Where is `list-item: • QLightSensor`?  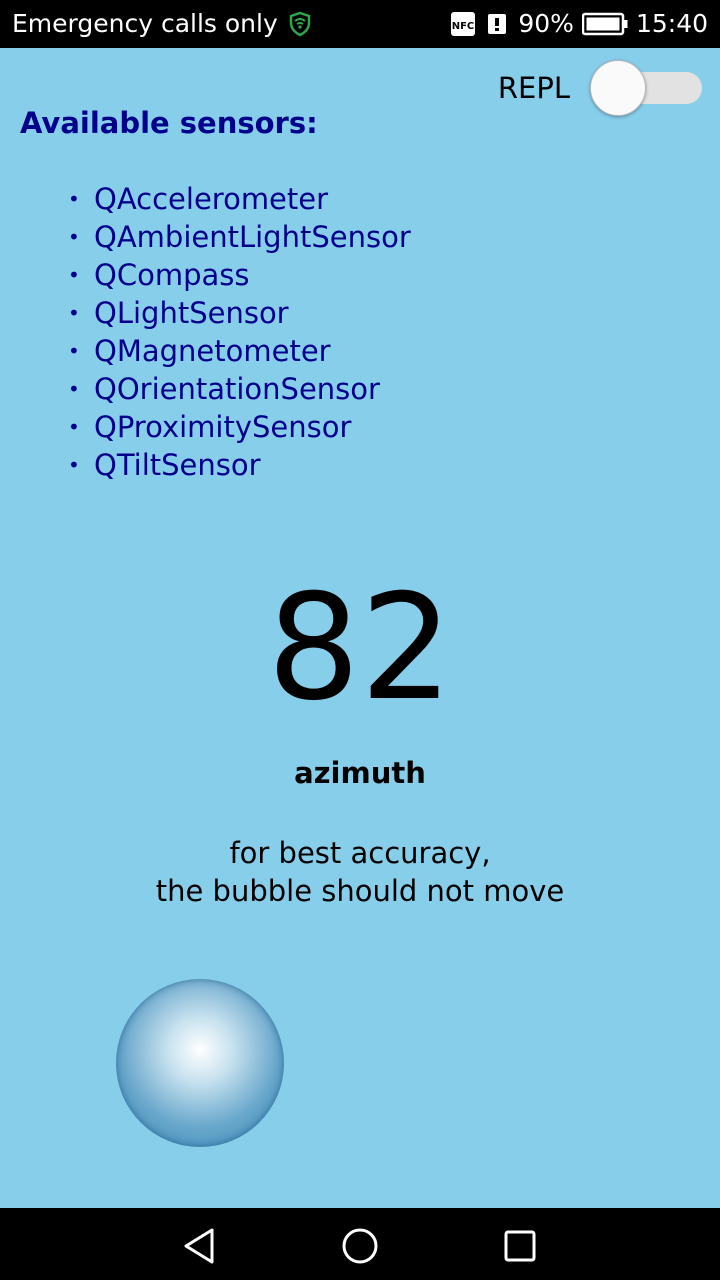 list-item: • QLightSensor is located at coordinates (239, 313).